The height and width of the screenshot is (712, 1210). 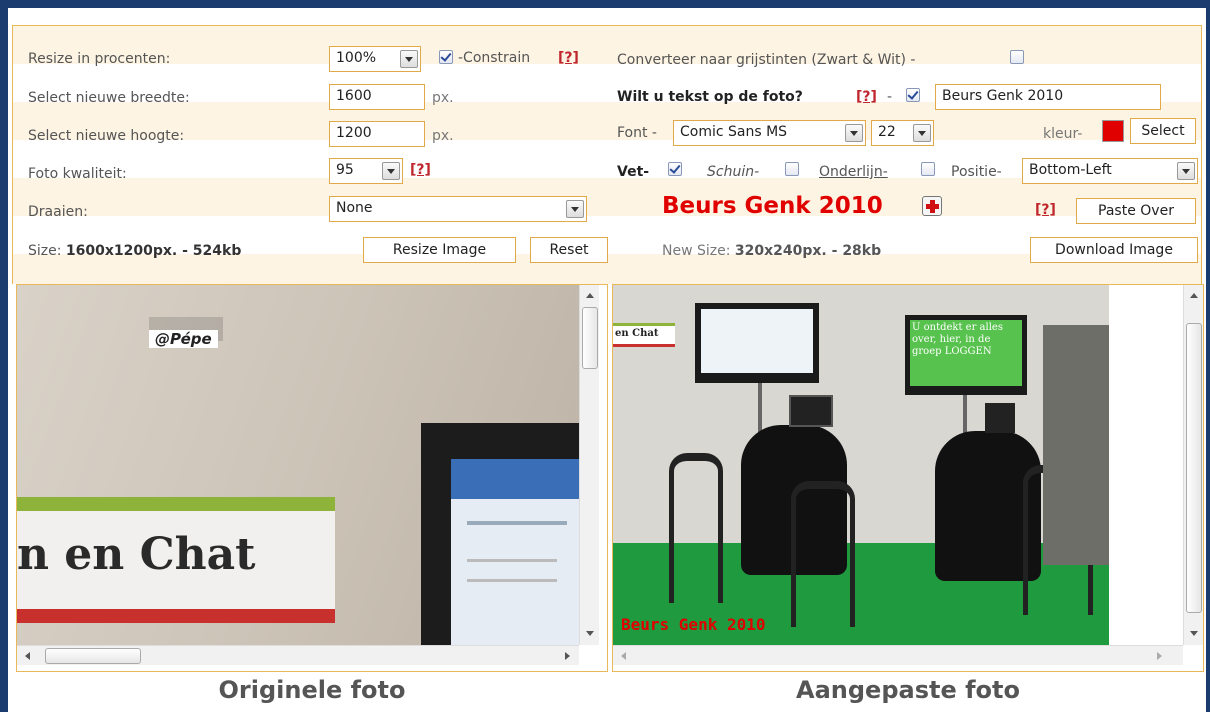 I want to click on underline-checkbox, so click(x=928, y=169).